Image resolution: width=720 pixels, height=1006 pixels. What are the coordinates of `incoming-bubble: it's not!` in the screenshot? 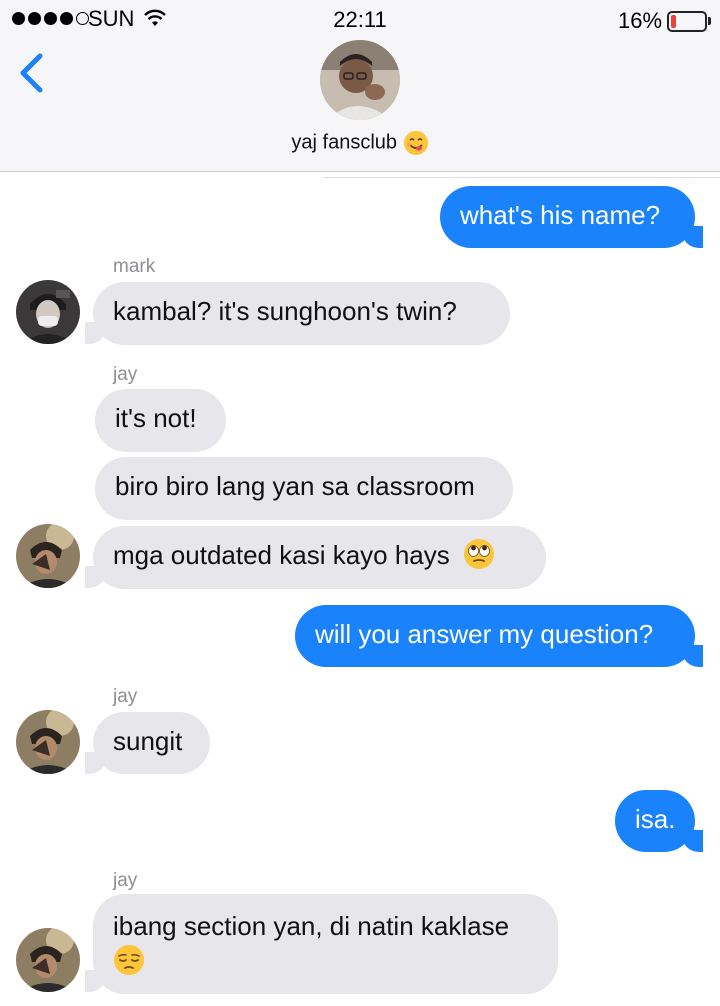 It's located at (160, 420).